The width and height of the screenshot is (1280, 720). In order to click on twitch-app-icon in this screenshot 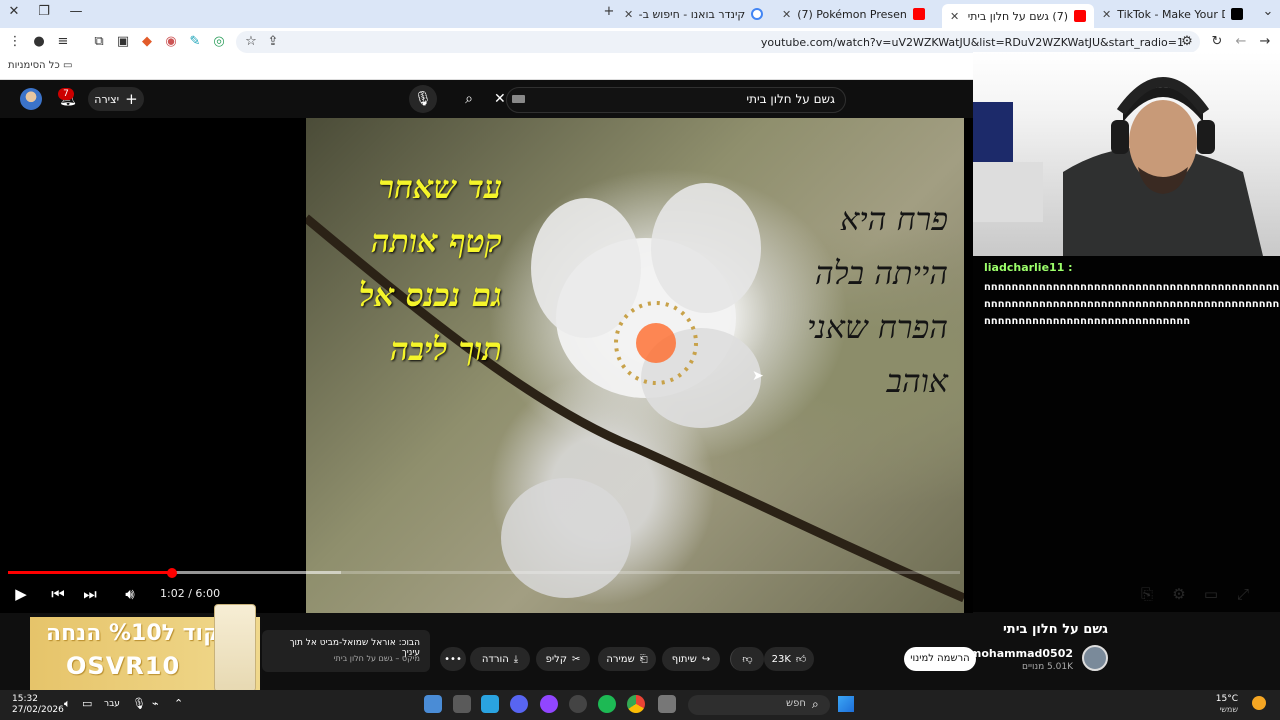, I will do `click(549, 704)`.